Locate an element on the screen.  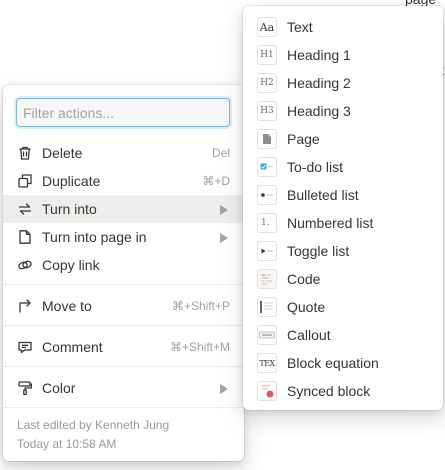
turn-into-numbered-list: 1. Numbered list is located at coordinates (343, 223).